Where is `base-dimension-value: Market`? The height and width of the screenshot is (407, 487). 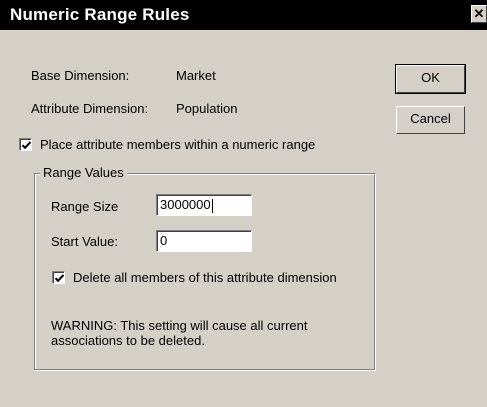
base-dimension-value: Market is located at coordinates (196, 75).